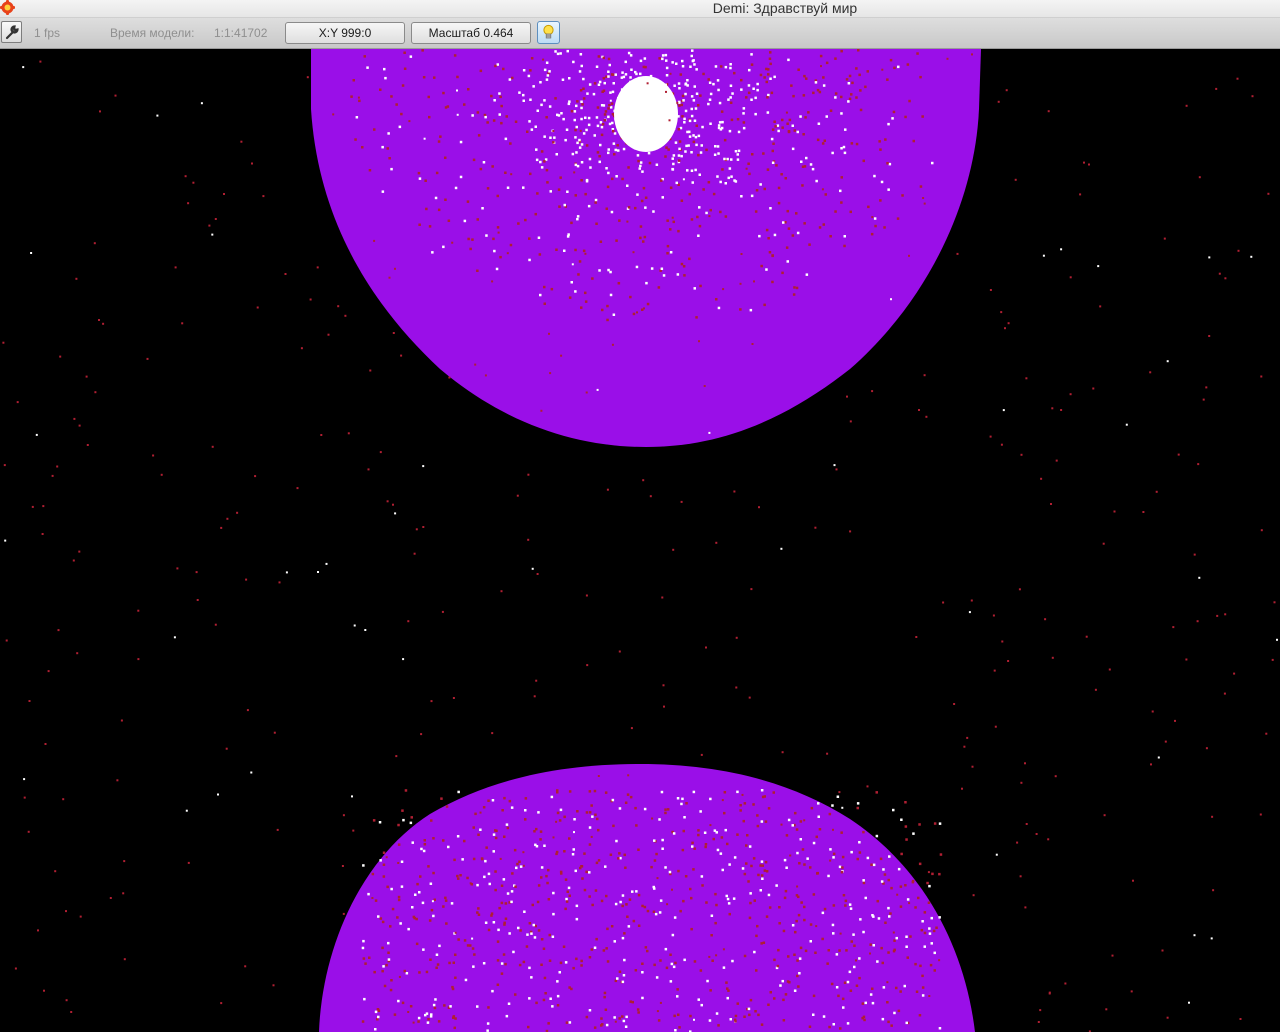 The width and height of the screenshot is (1280, 1032). What do you see at coordinates (345, 33) in the screenshot?
I see `xy-coordinates-button: X:Y 999:0` at bounding box center [345, 33].